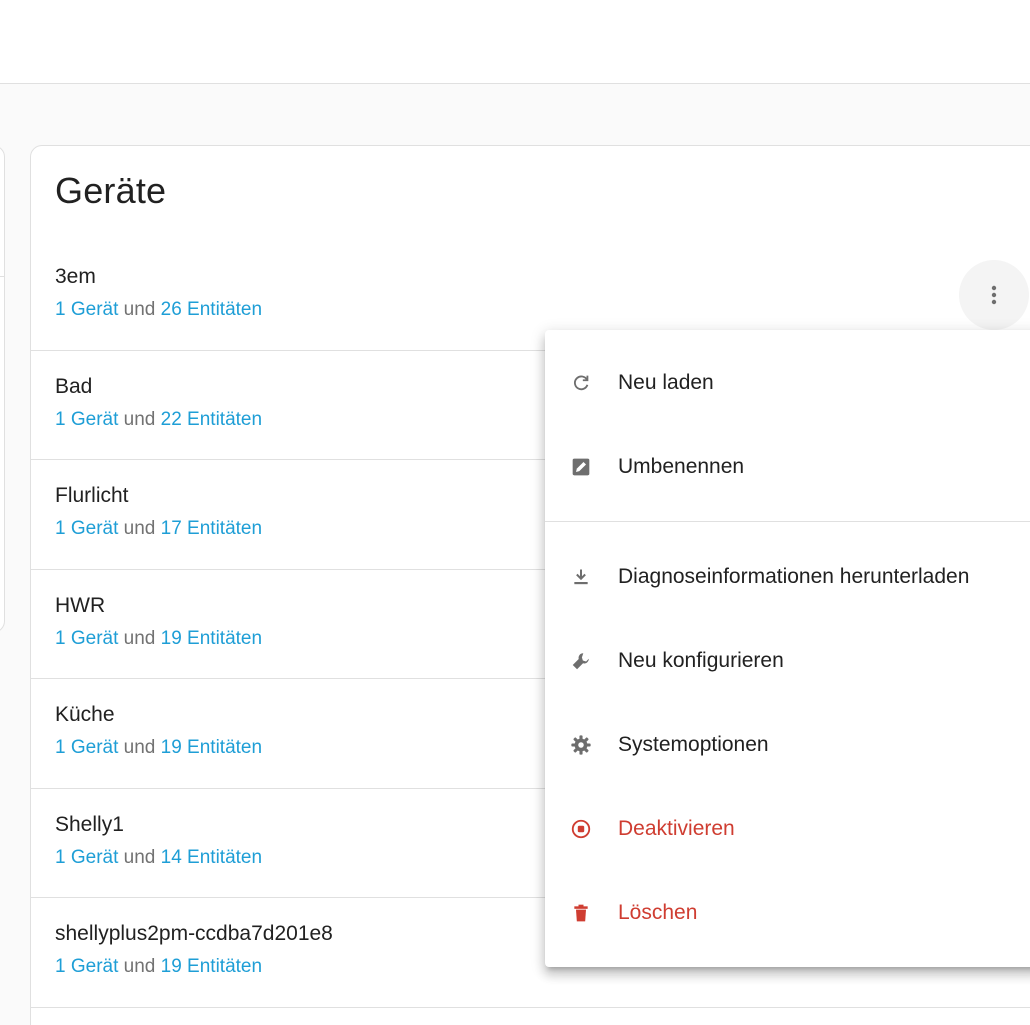 This screenshot has width=1030, height=1025. What do you see at coordinates (676, 828) in the screenshot?
I see `menu-item-label: Deaktivieren` at bounding box center [676, 828].